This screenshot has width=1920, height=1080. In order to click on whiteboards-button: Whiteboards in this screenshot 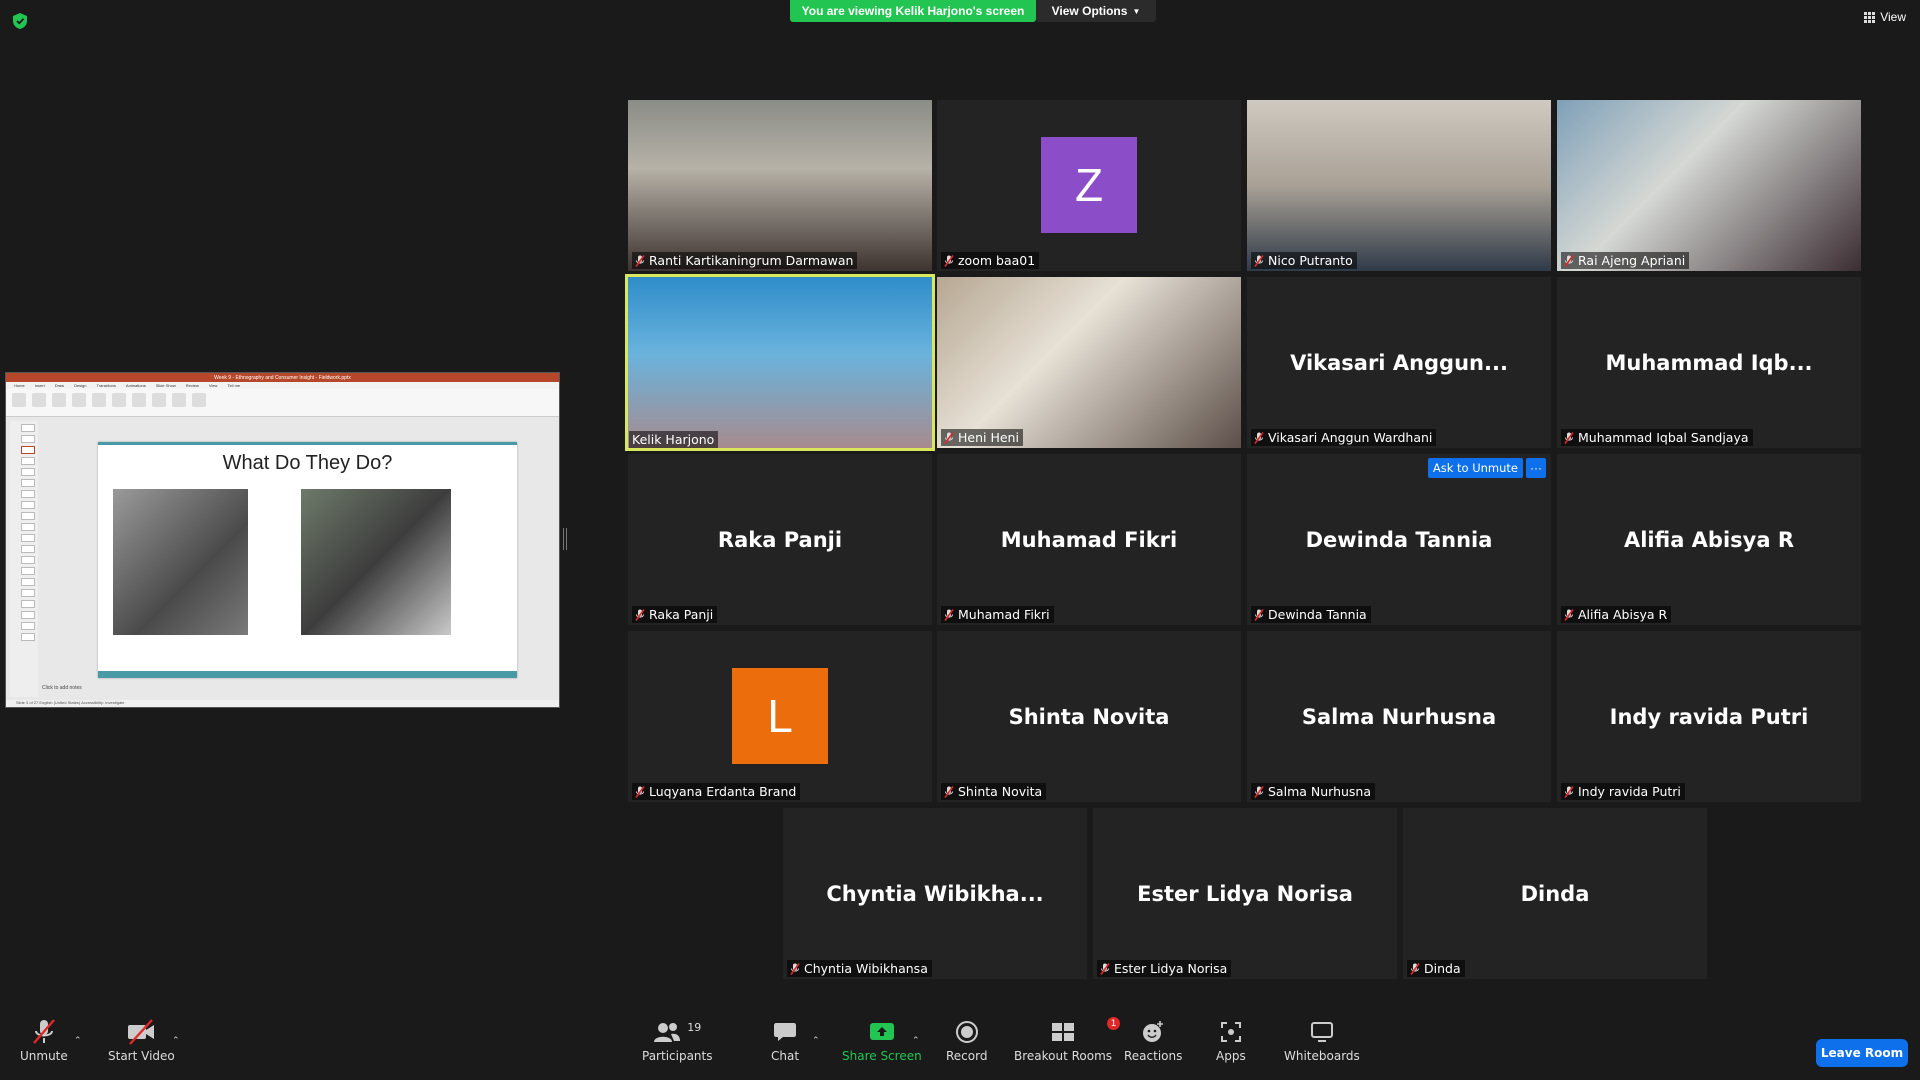, I will do `click(1322, 1039)`.